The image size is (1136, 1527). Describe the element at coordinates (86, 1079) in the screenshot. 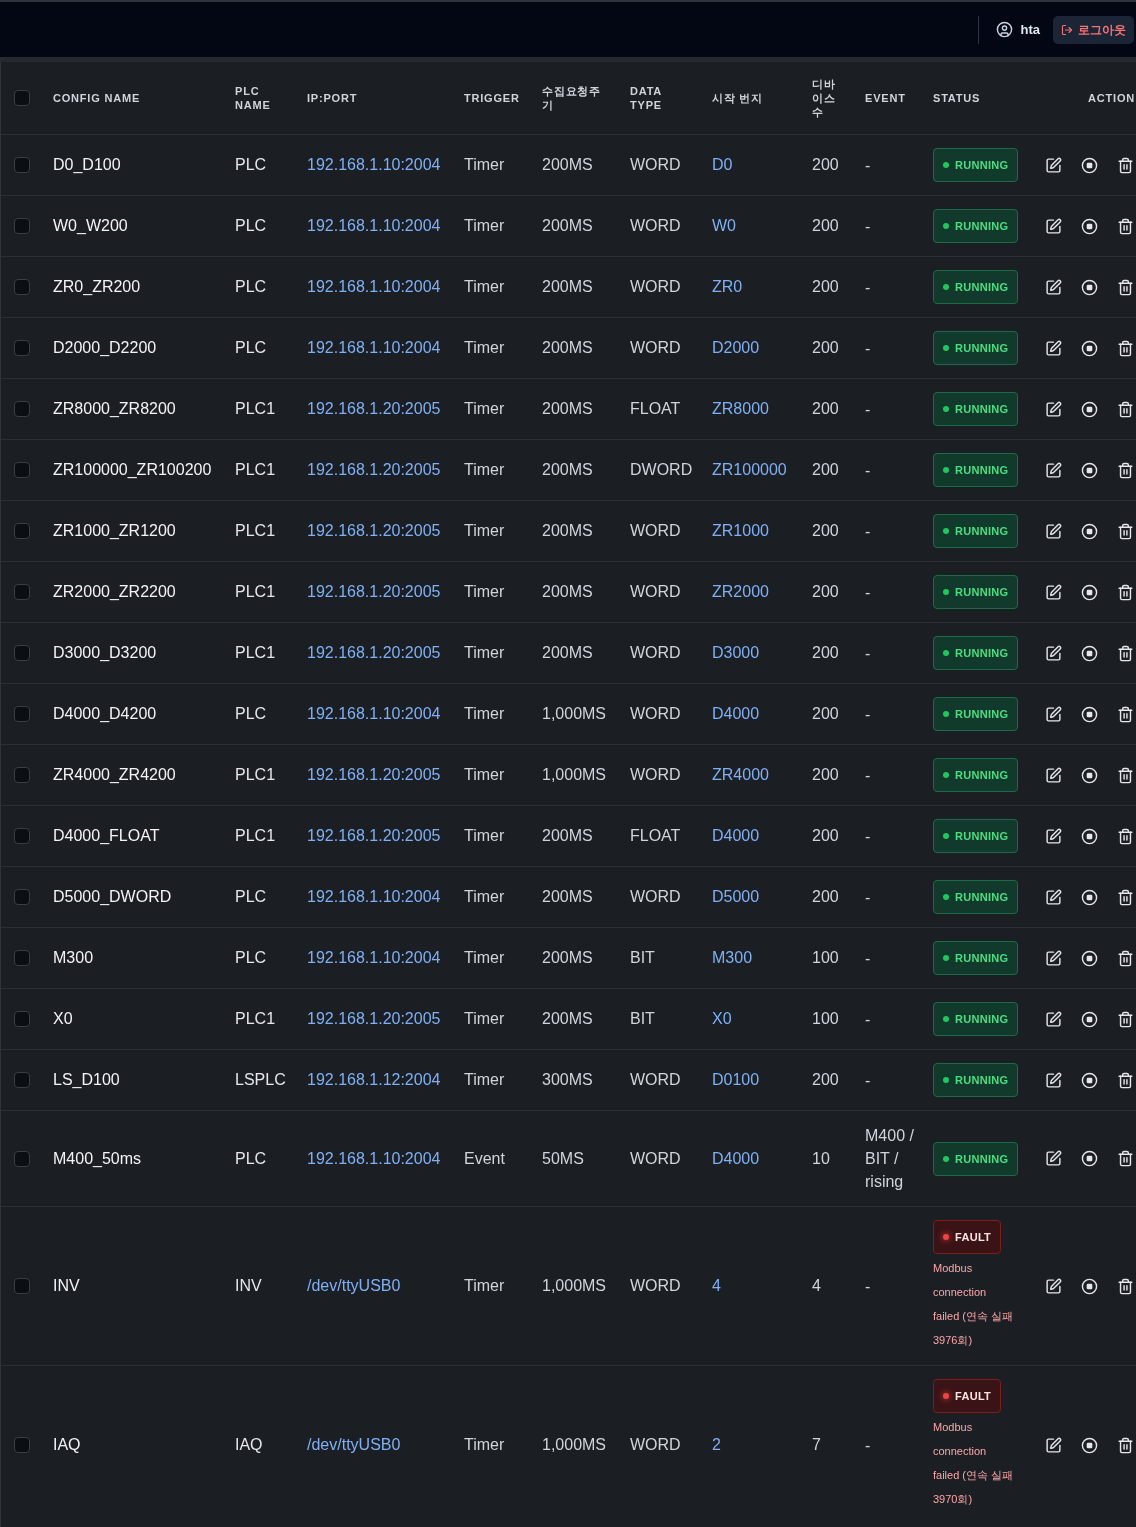

I see `config-name-cell: LS_D100` at that location.